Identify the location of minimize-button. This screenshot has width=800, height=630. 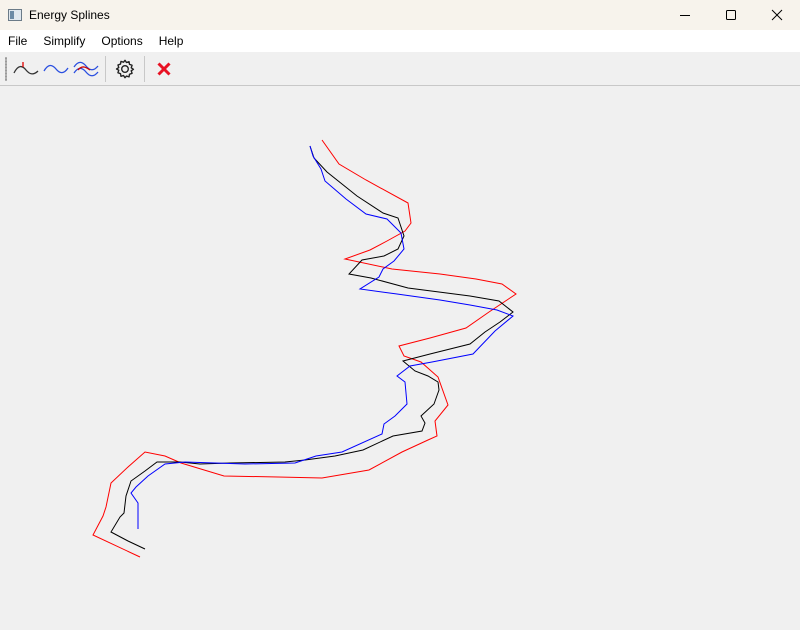
(685, 15).